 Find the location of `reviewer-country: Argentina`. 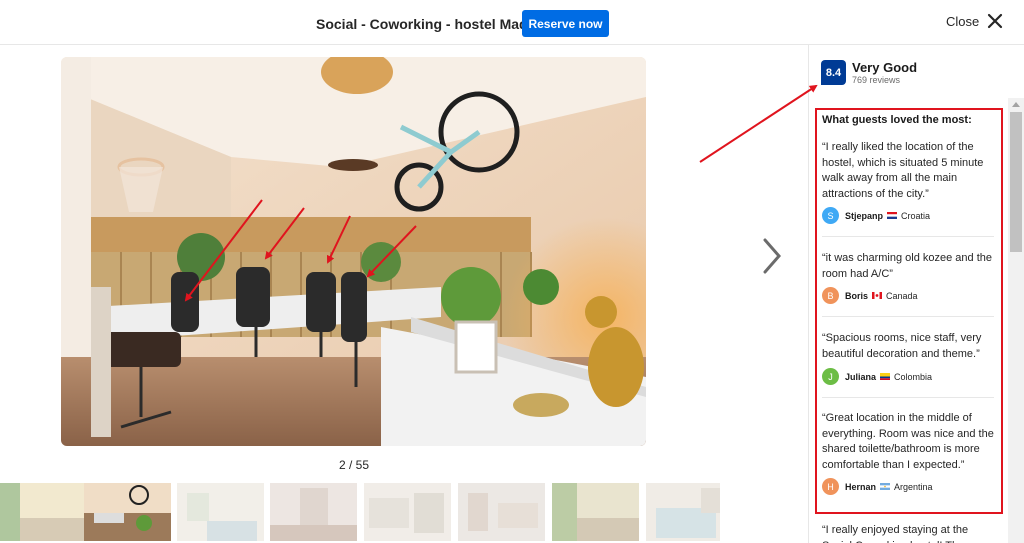

reviewer-country: Argentina is located at coordinates (913, 486).